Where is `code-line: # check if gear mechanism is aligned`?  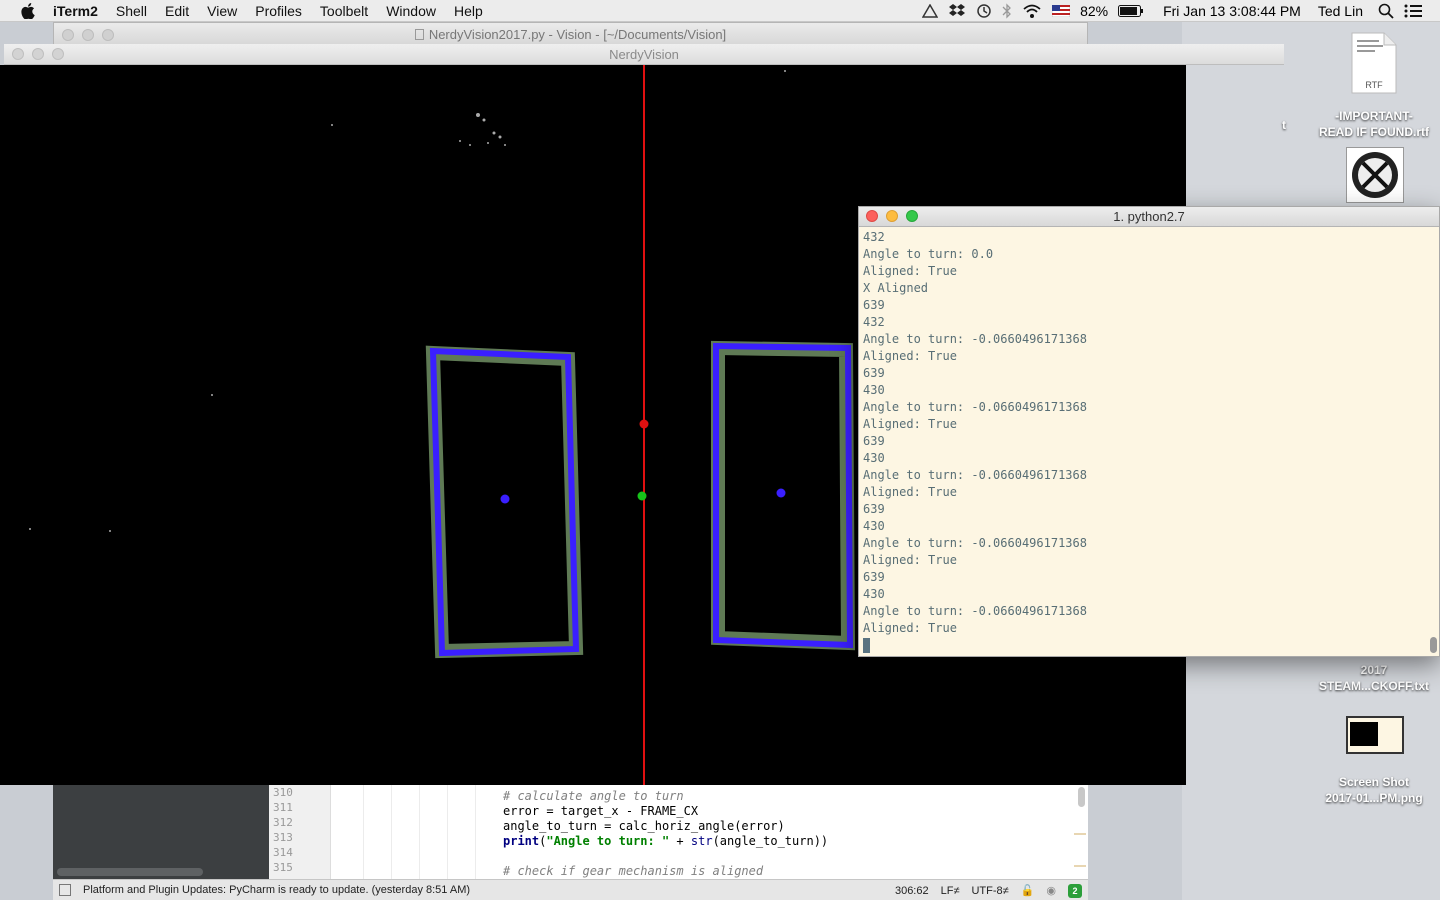 code-line: # check if gear mechanism is aligned is located at coordinates (633, 871).